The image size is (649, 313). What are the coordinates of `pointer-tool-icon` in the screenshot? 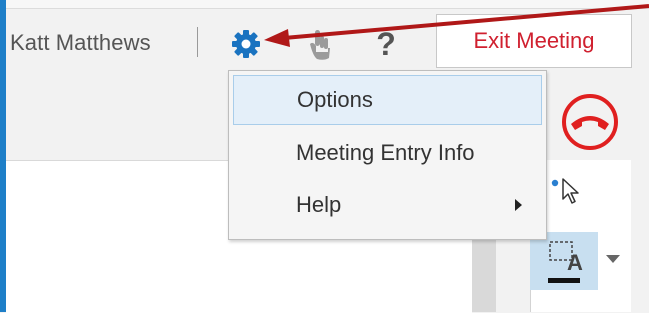 It's located at (568, 191).